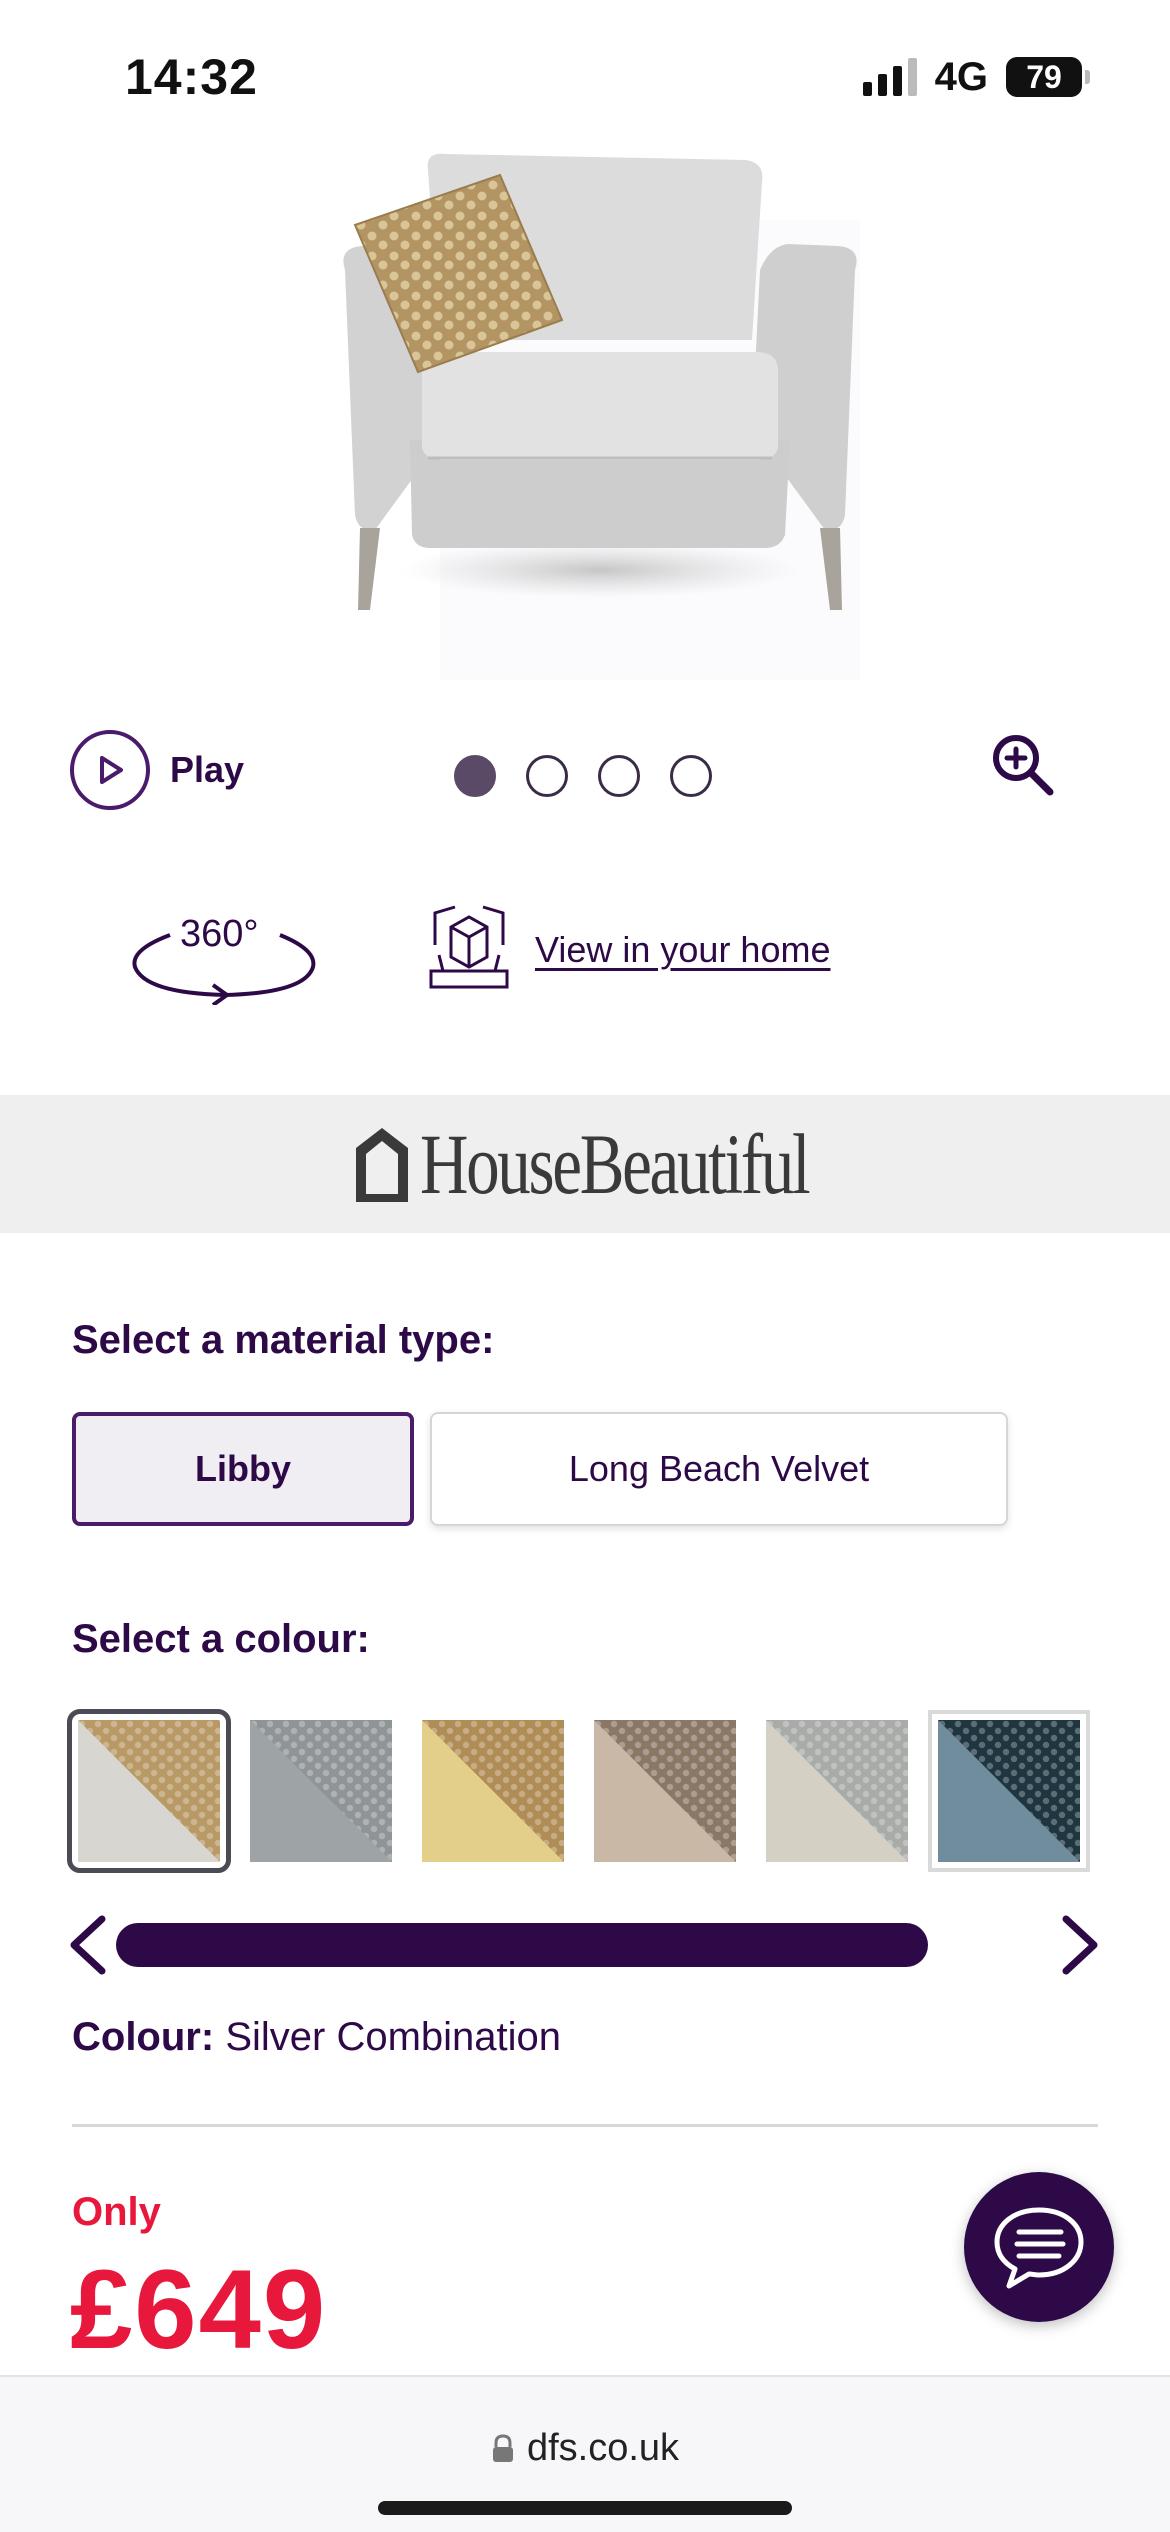  Describe the element at coordinates (615, 1164) in the screenshot. I see `house-beautiful-logo-text: HouseBeautiful` at that location.